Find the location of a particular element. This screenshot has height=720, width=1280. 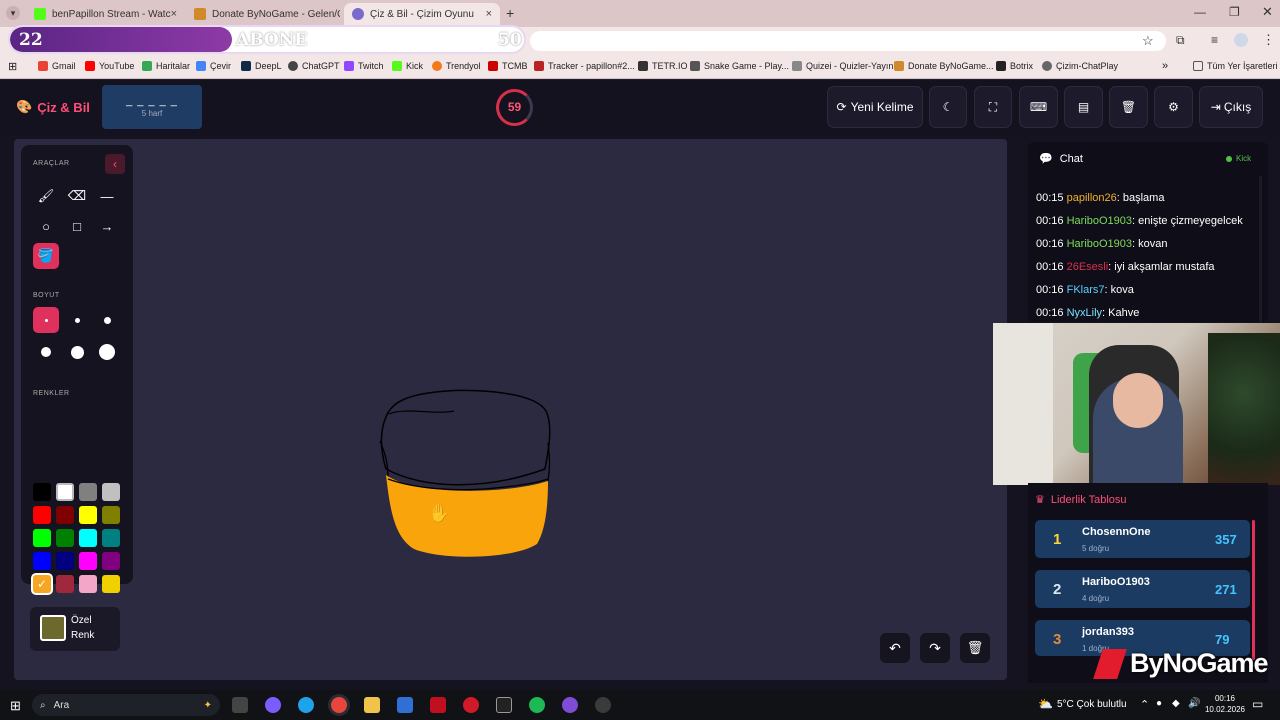

leaderboard-scrollbar is located at coordinates (1253, 590).